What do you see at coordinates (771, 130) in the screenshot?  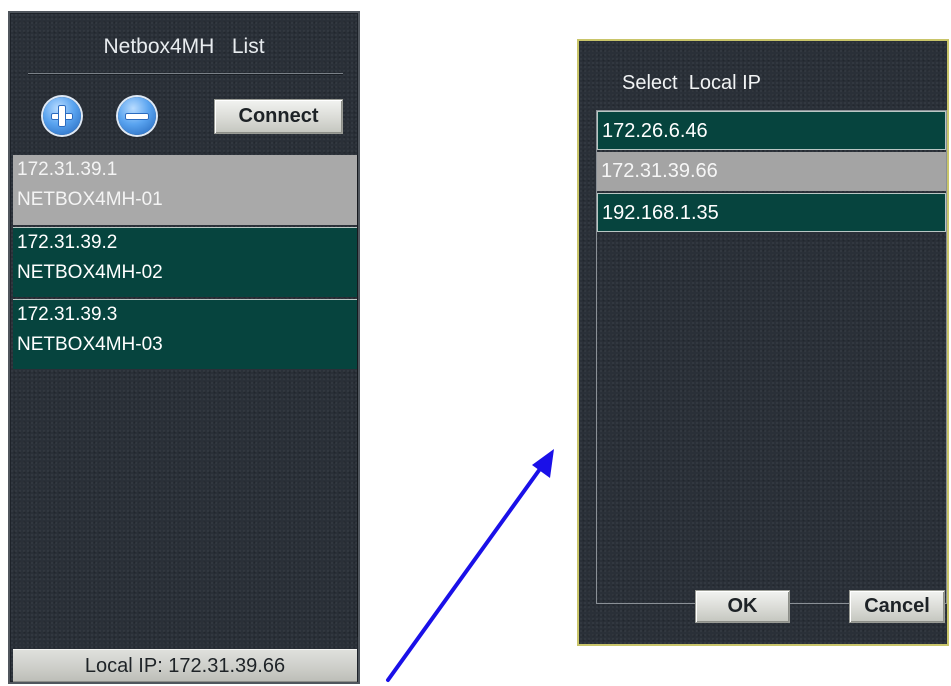 I see `local-ip-item: 172.26.6.46` at bounding box center [771, 130].